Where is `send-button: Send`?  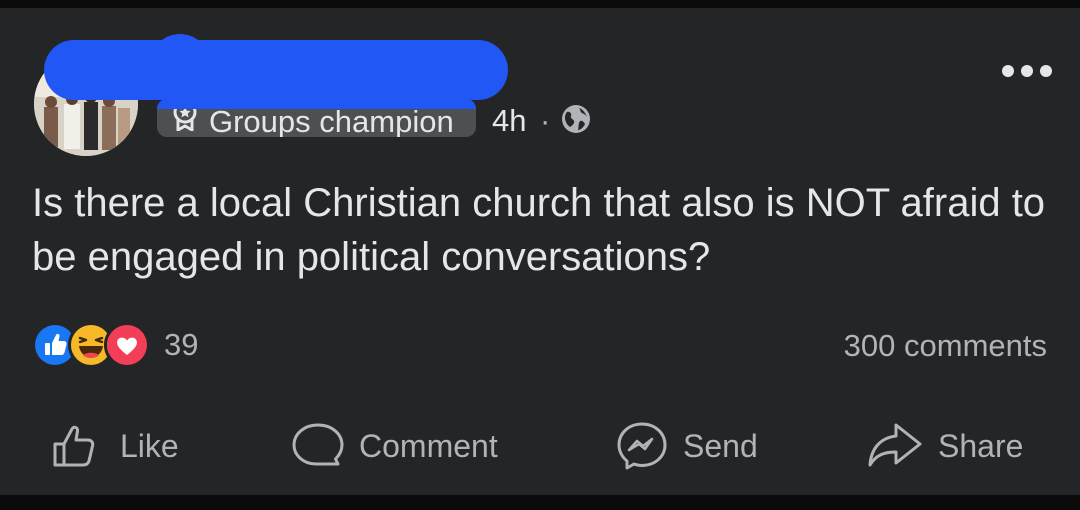 send-button: Send is located at coordinates (686, 446).